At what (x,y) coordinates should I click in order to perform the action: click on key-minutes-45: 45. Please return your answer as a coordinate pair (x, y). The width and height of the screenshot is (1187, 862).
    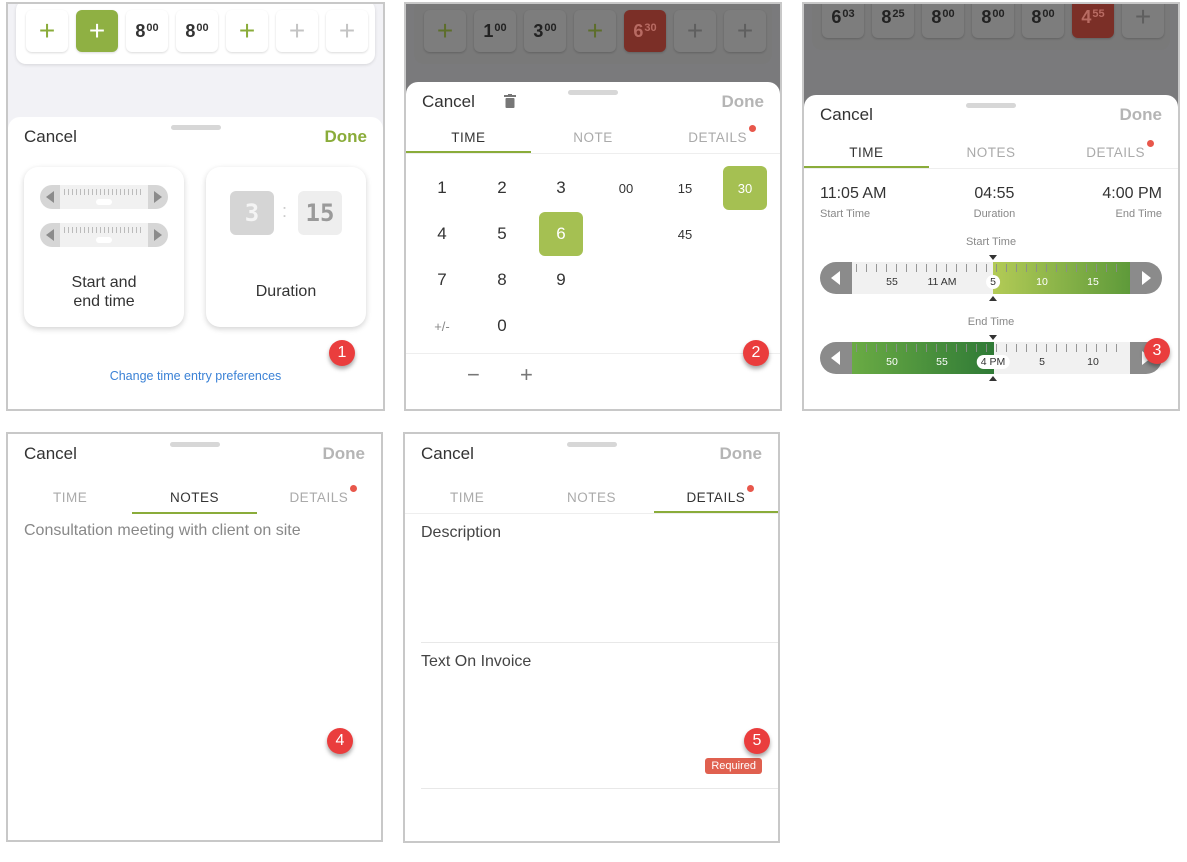
    Looking at the image, I should click on (685, 234).